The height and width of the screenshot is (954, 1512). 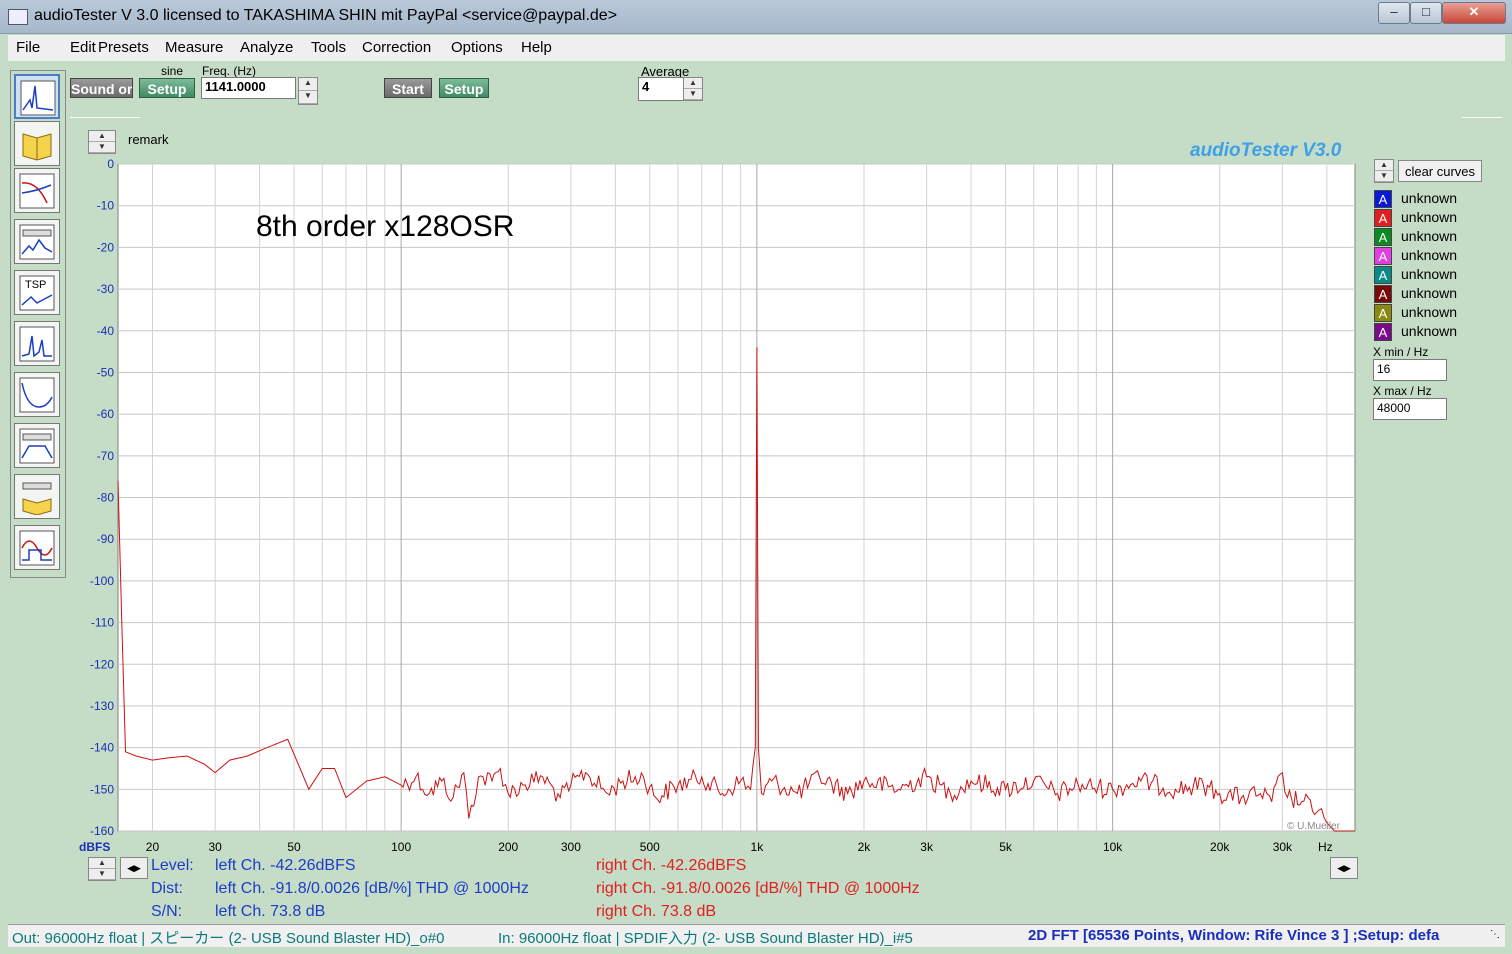 I want to click on y-tick-label: -80, so click(x=106, y=498).